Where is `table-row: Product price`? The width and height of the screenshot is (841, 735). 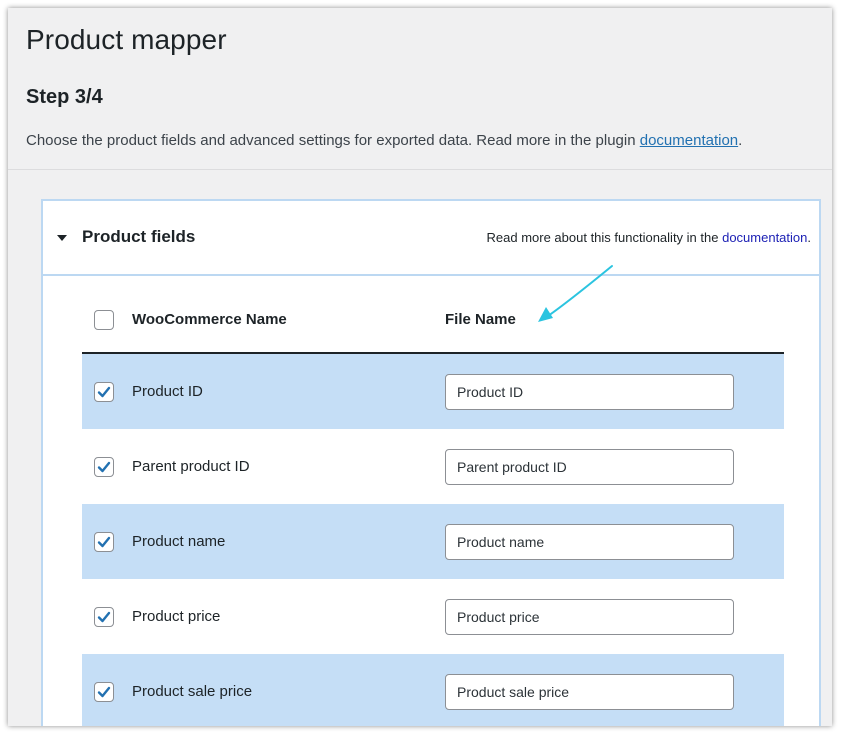 table-row: Product price is located at coordinates (433, 616).